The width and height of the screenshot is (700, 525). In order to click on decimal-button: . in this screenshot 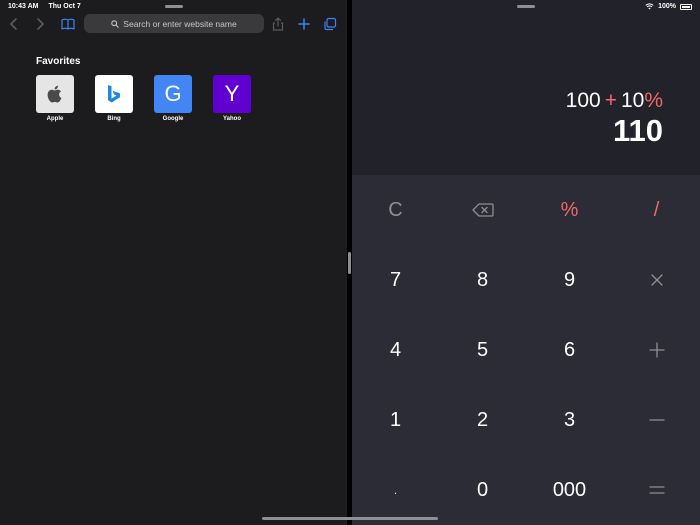, I will do `click(395, 490)`.